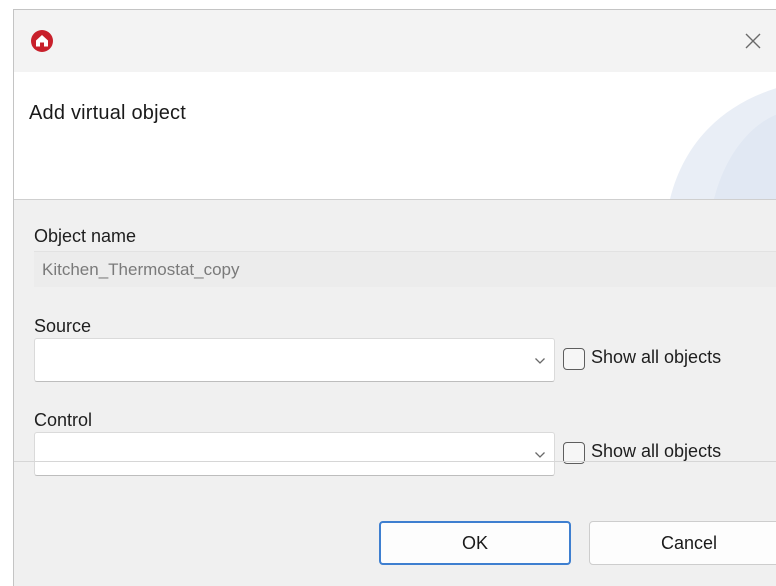 The image size is (776, 586). What do you see at coordinates (682, 543) in the screenshot?
I see `cancel-button: Cancel` at bounding box center [682, 543].